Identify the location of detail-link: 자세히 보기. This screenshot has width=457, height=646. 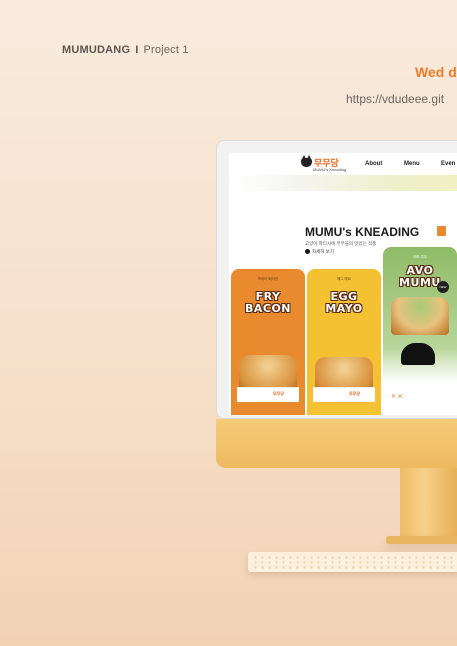
(319, 252).